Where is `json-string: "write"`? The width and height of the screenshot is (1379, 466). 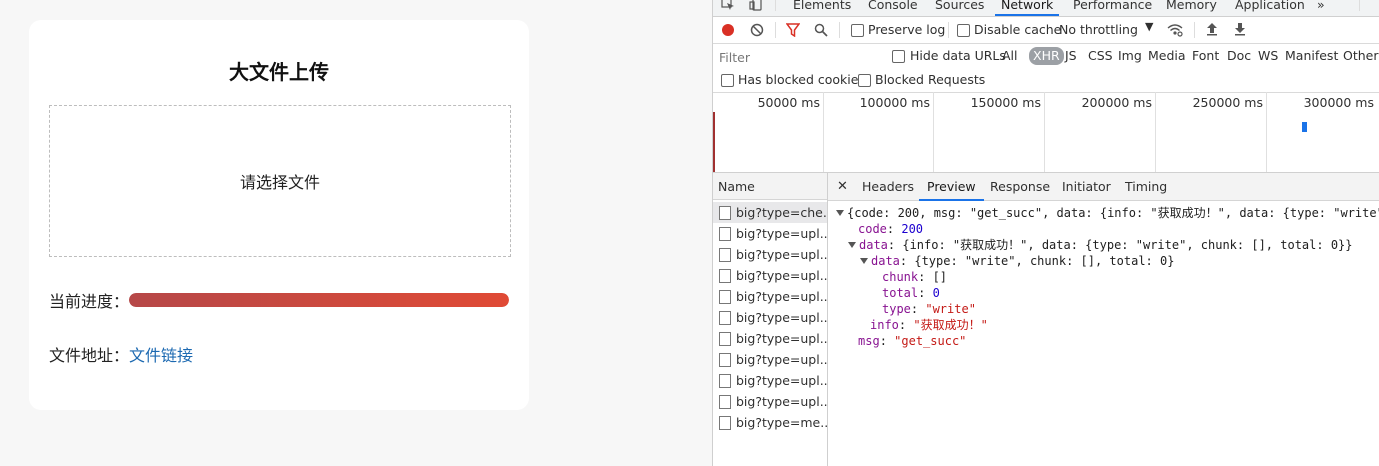 json-string: "write" is located at coordinates (950, 309).